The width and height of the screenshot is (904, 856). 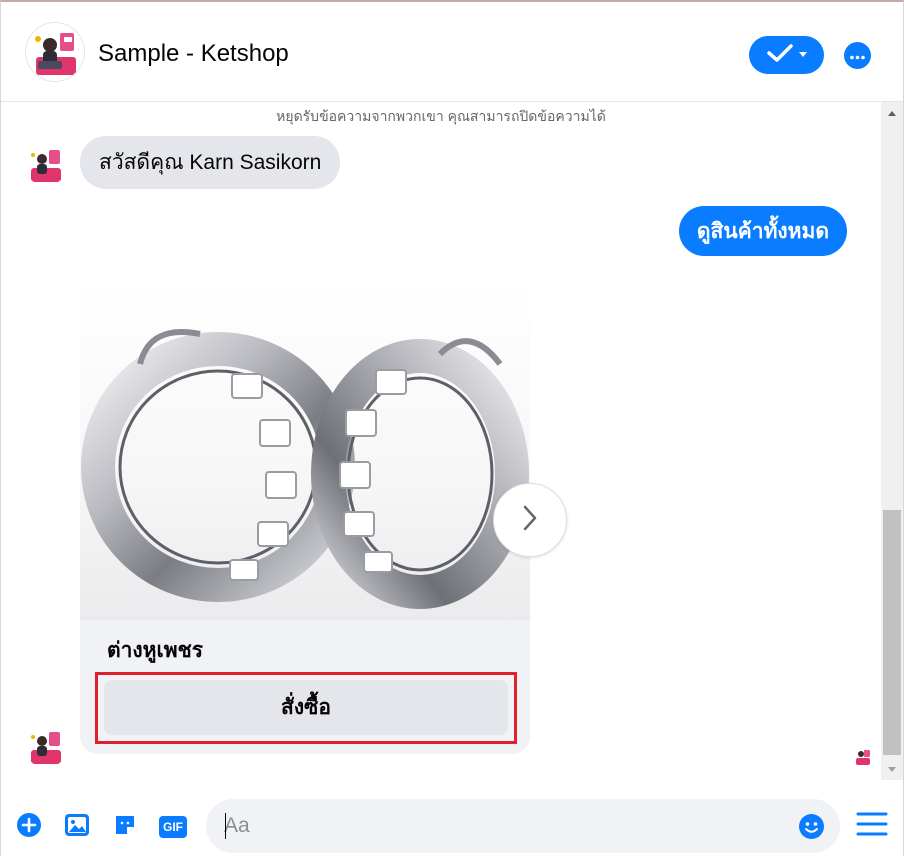 I want to click on message-input, so click(x=504, y=826).